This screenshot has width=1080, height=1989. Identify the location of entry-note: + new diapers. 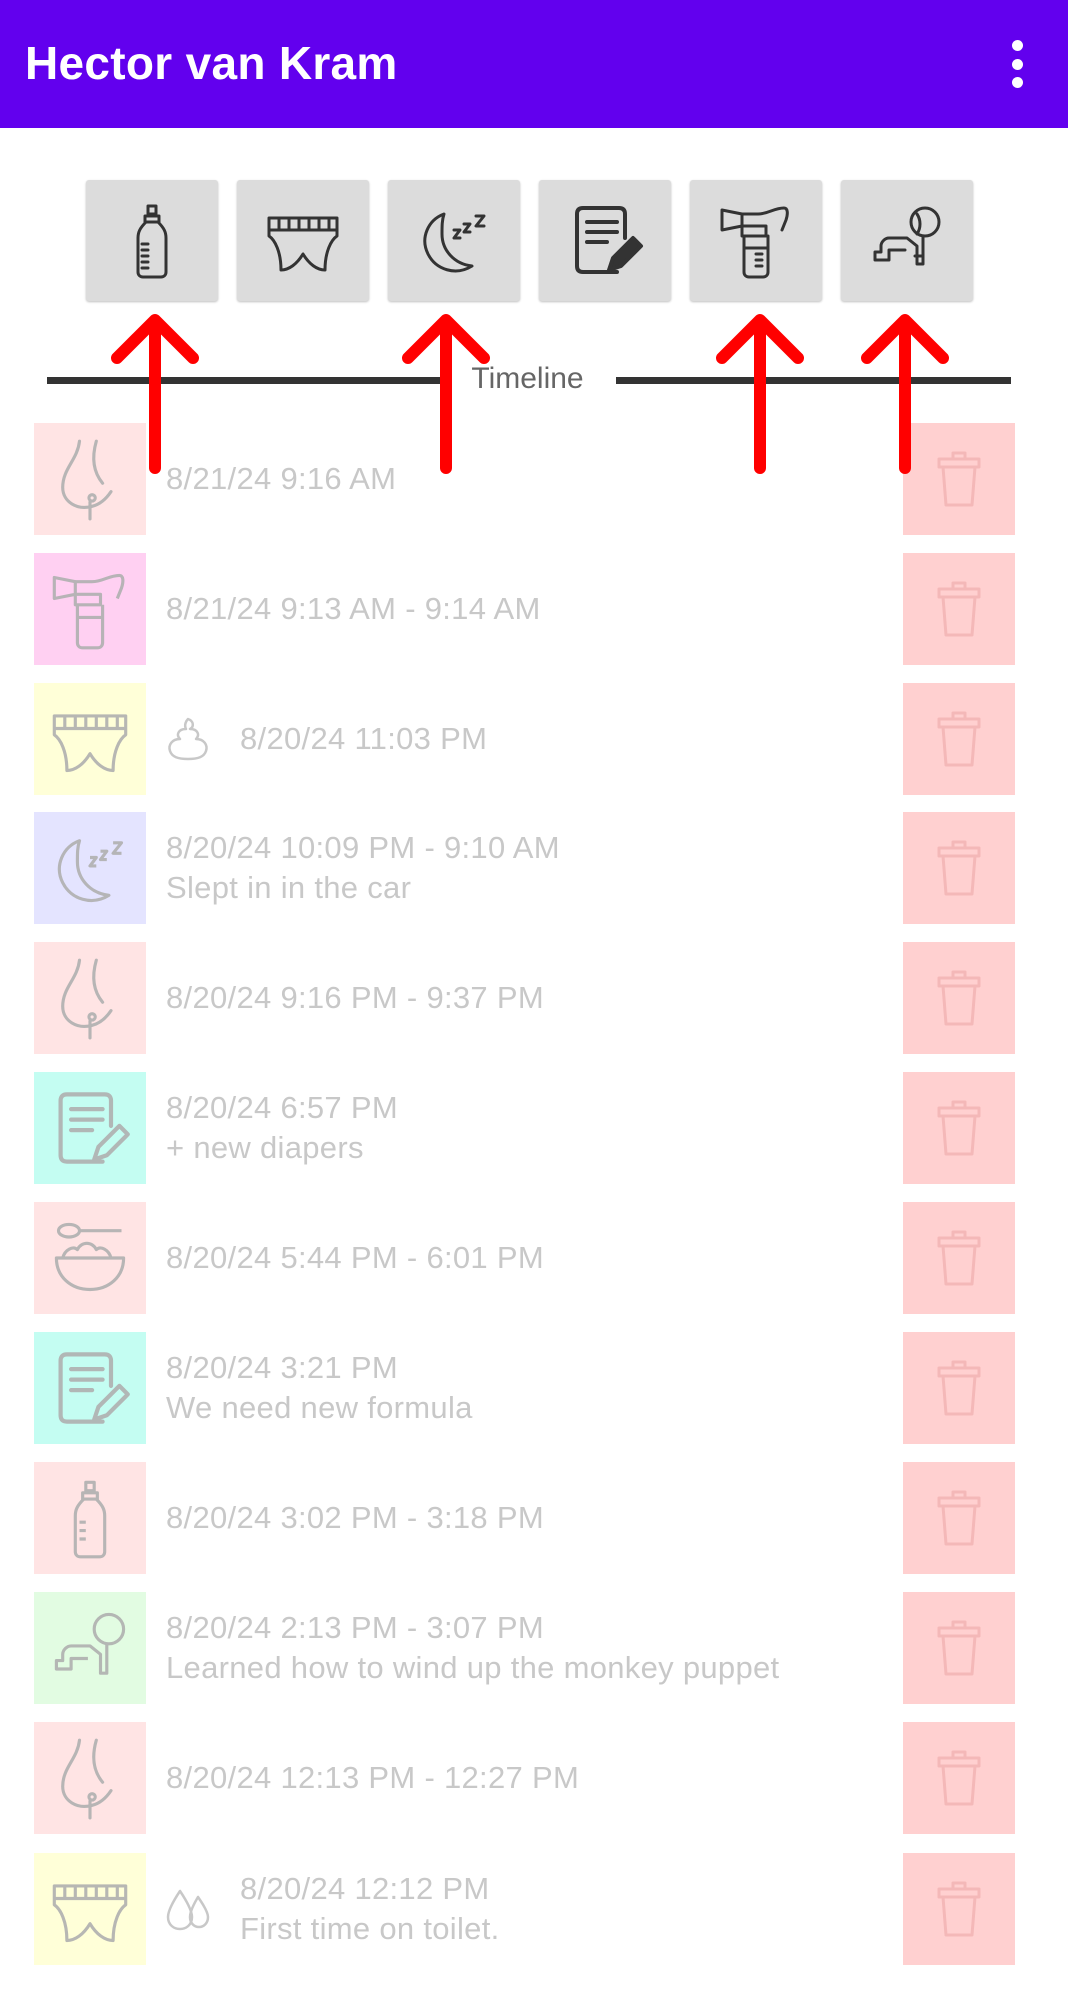
(265, 1147).